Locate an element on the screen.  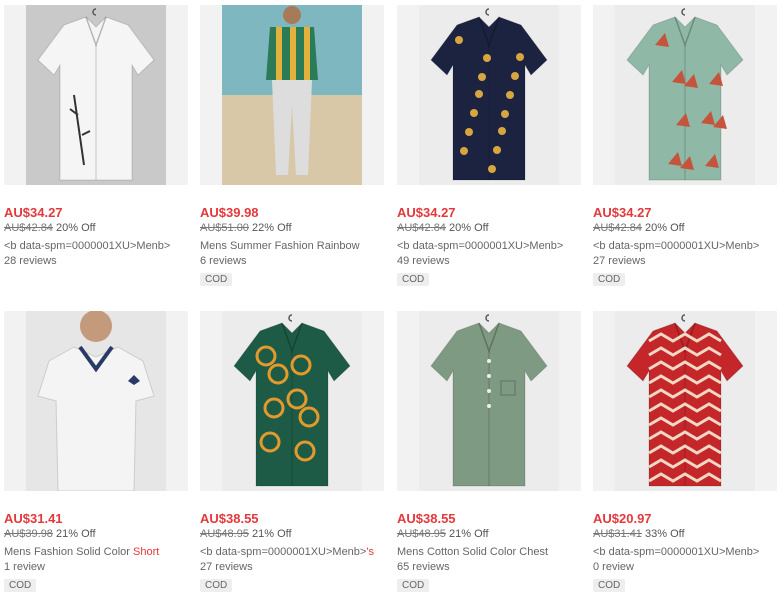
discount-label: 22% Off is located at coordinates (272, 228).